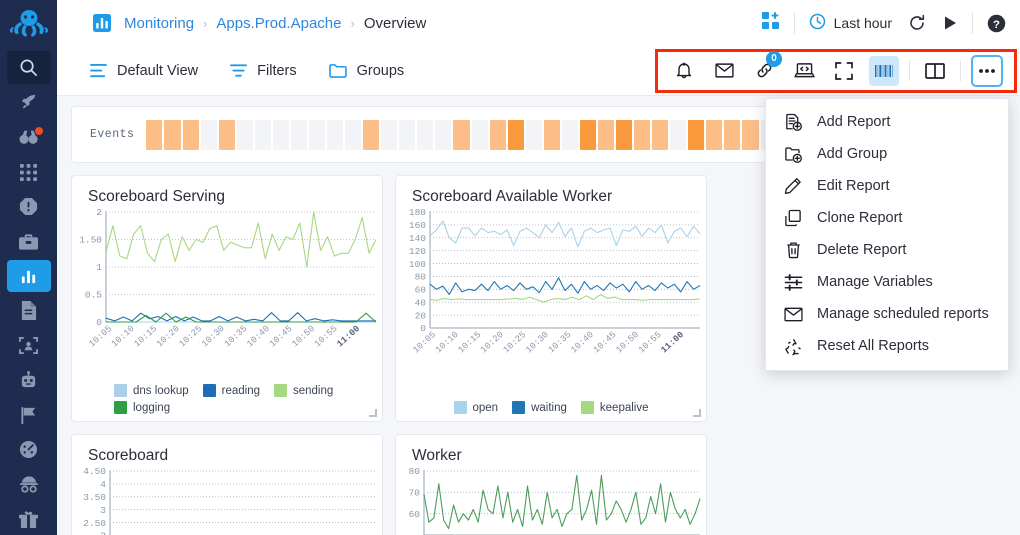 The image size is (1020, 535). Describe the element at coordinates (159, 23) in the screenshot. I see `breadcrumb-monitoring: Monitoring` at that location.